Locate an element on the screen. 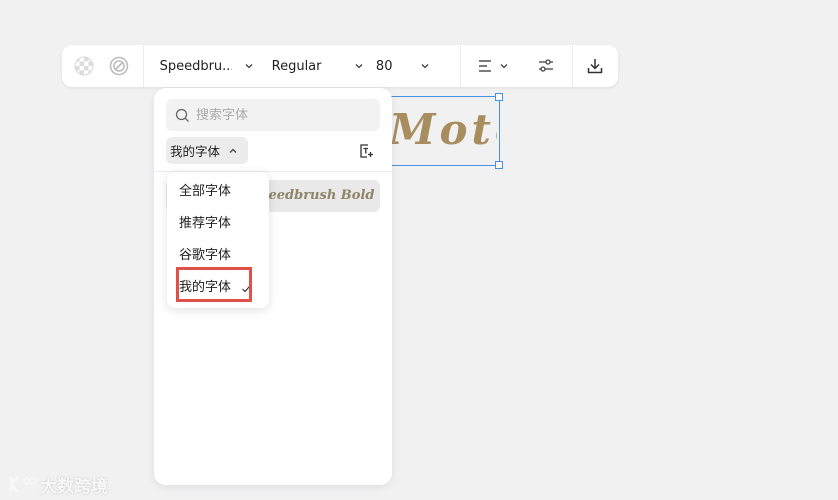 This screenshot has width=838, height=500. font-weight-label: Regular is located at coordinates (296, 66).